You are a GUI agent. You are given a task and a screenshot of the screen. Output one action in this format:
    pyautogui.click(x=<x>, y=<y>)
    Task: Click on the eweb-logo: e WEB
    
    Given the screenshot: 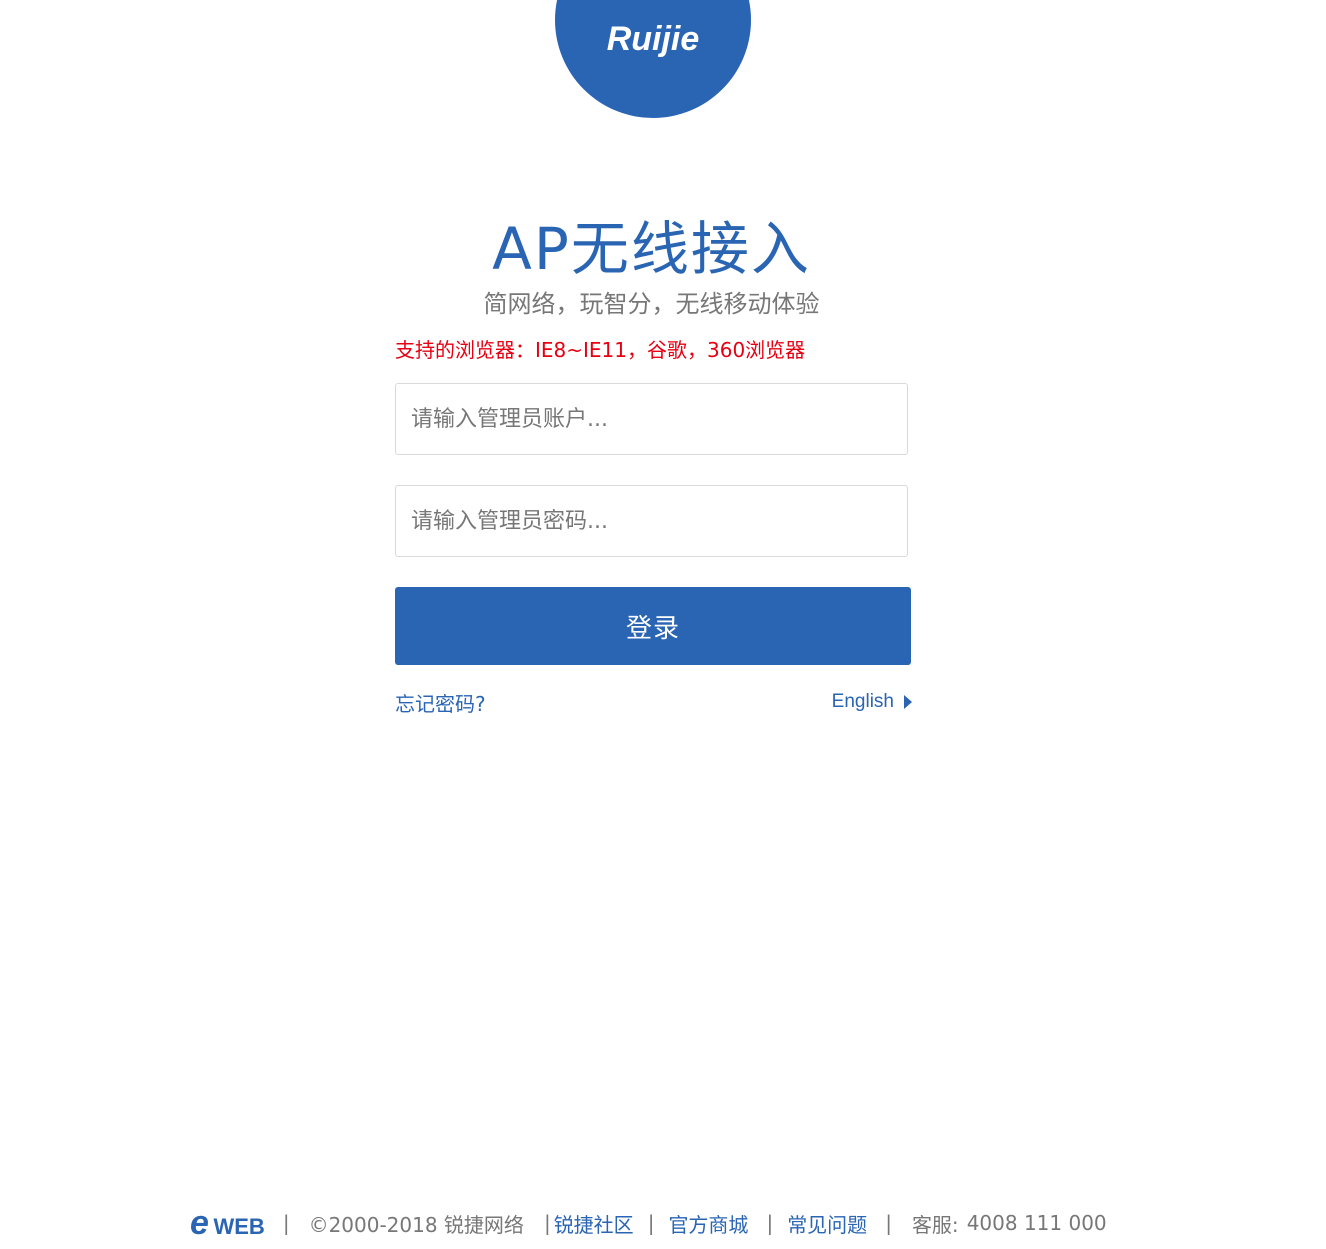 What is the action you would take?
    pyautogui.click(x=227, y=1223)
    